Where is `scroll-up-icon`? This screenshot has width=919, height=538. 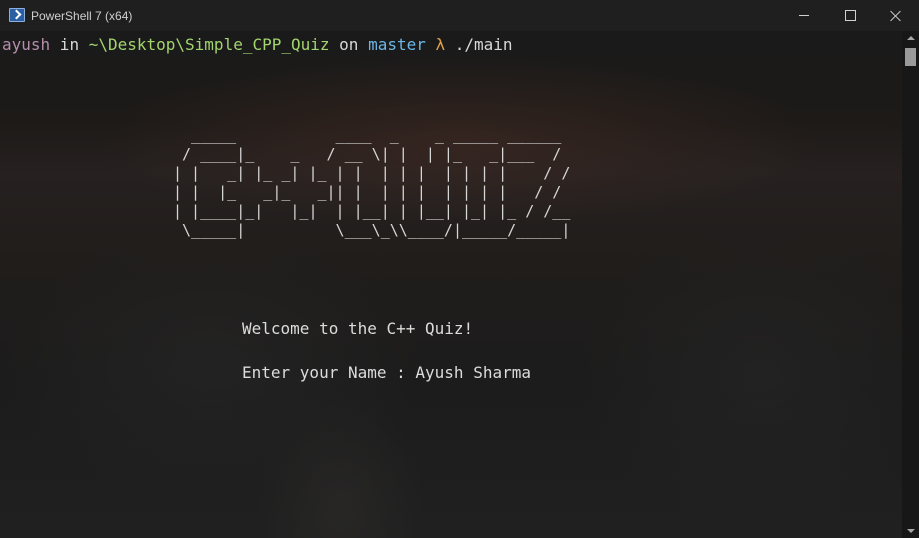
scroll-up-icon is located at coordinates (910, 38).